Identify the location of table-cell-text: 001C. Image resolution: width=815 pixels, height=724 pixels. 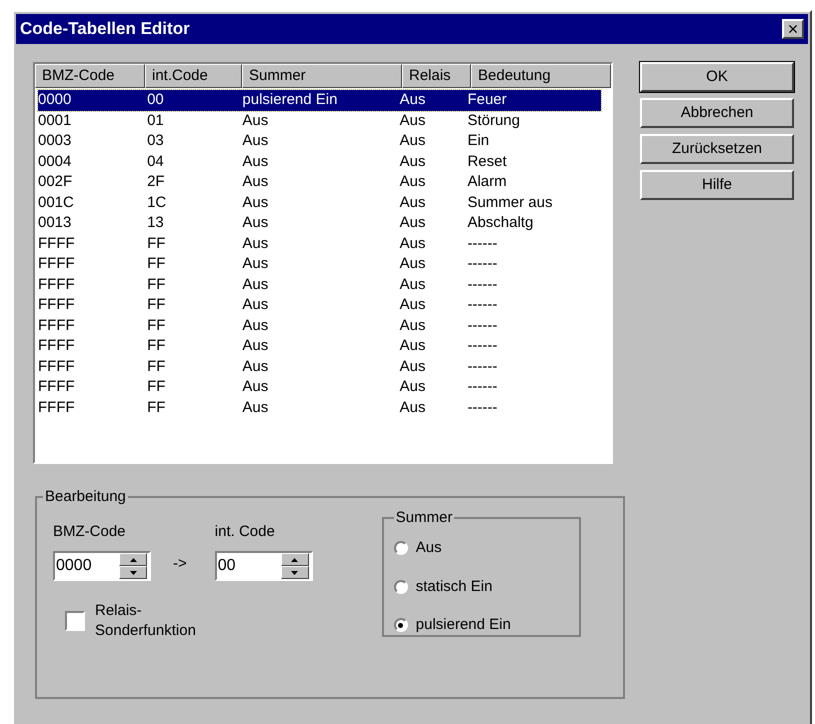
(56, 202).